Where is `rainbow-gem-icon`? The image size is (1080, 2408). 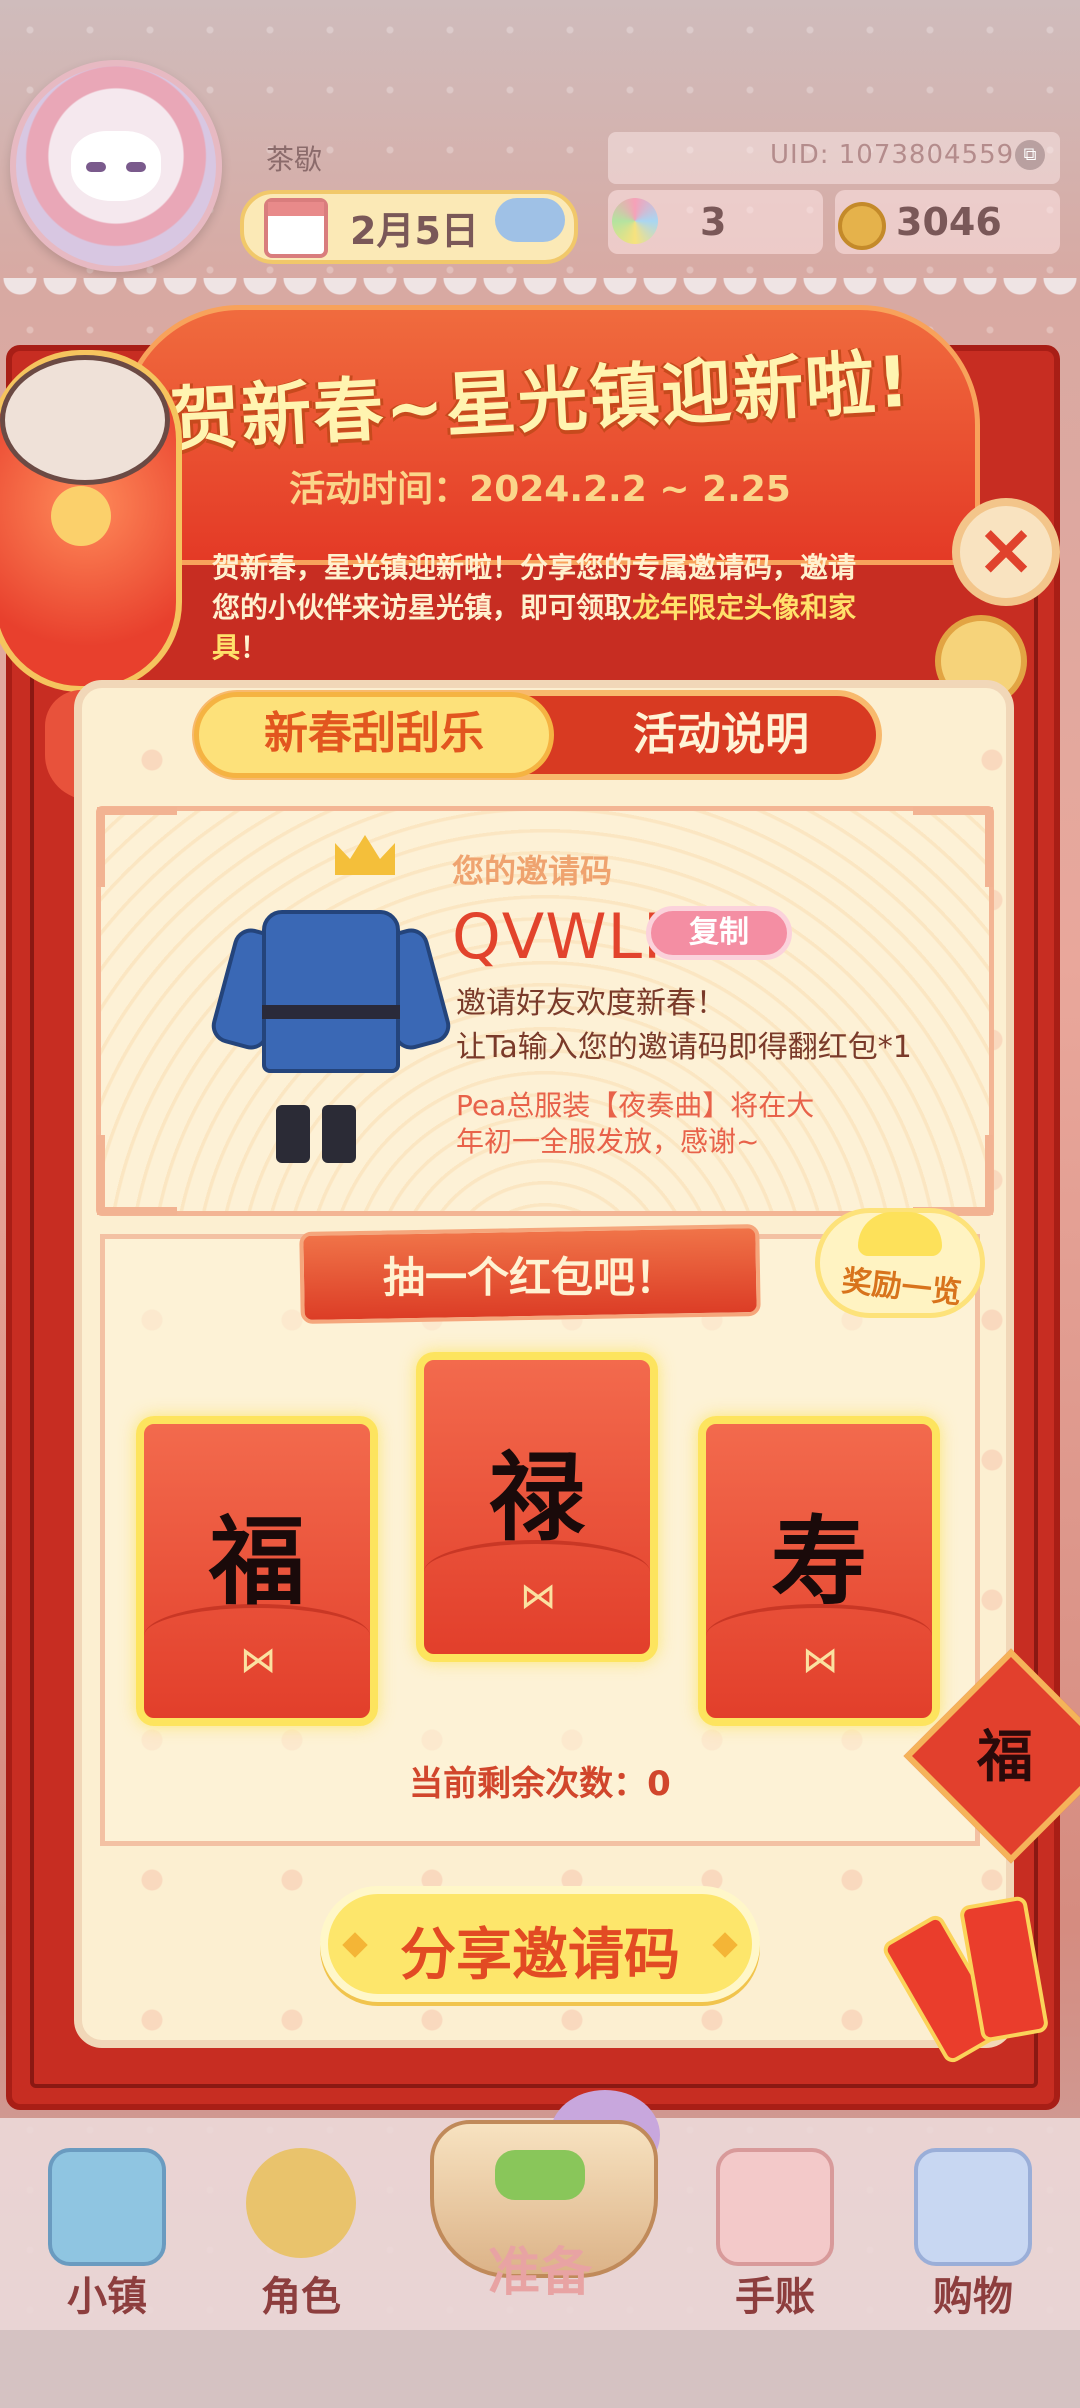 rainbow-gem-icon is located at coordinates (635, 221).